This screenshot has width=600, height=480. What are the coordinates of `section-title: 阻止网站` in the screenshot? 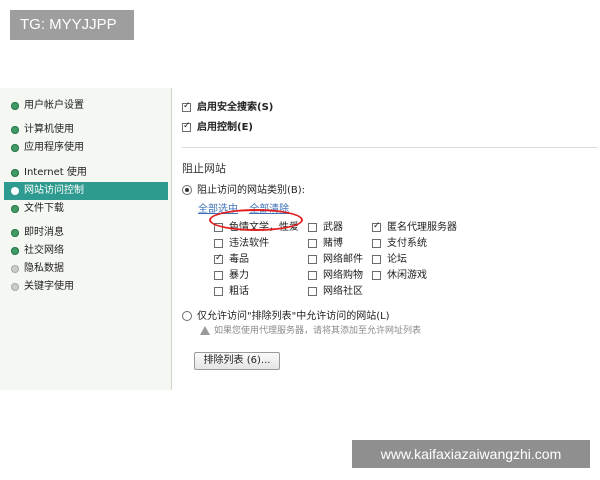 It's located at (204, 168).